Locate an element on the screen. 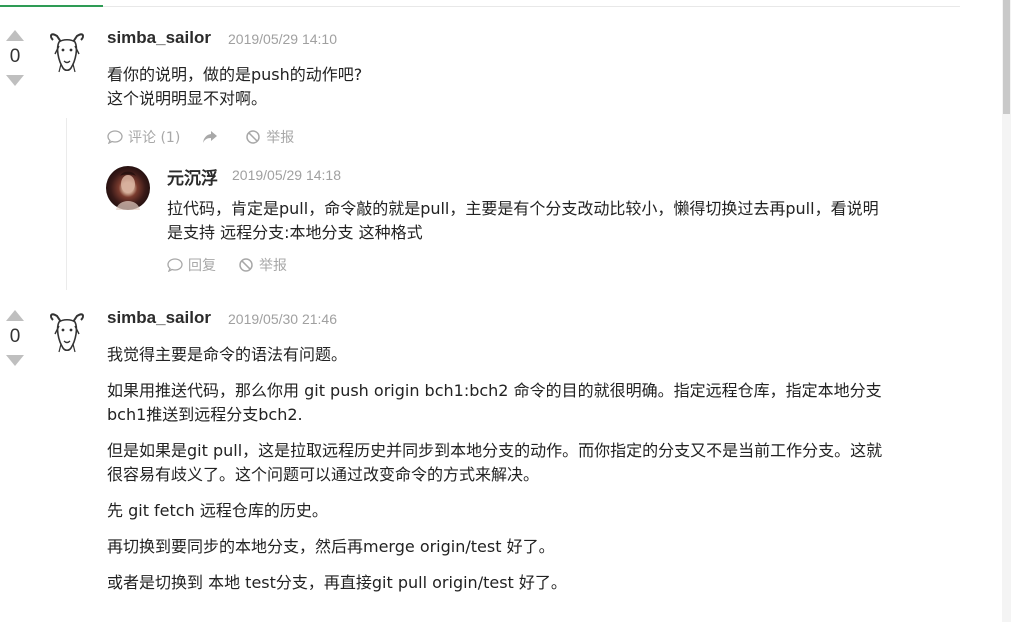 Image resolution: width=1011 pixels, height=622 pixels. comment-text-line: 看你的说明，做的是push的动作吧? is located at coordinates (235, 74).